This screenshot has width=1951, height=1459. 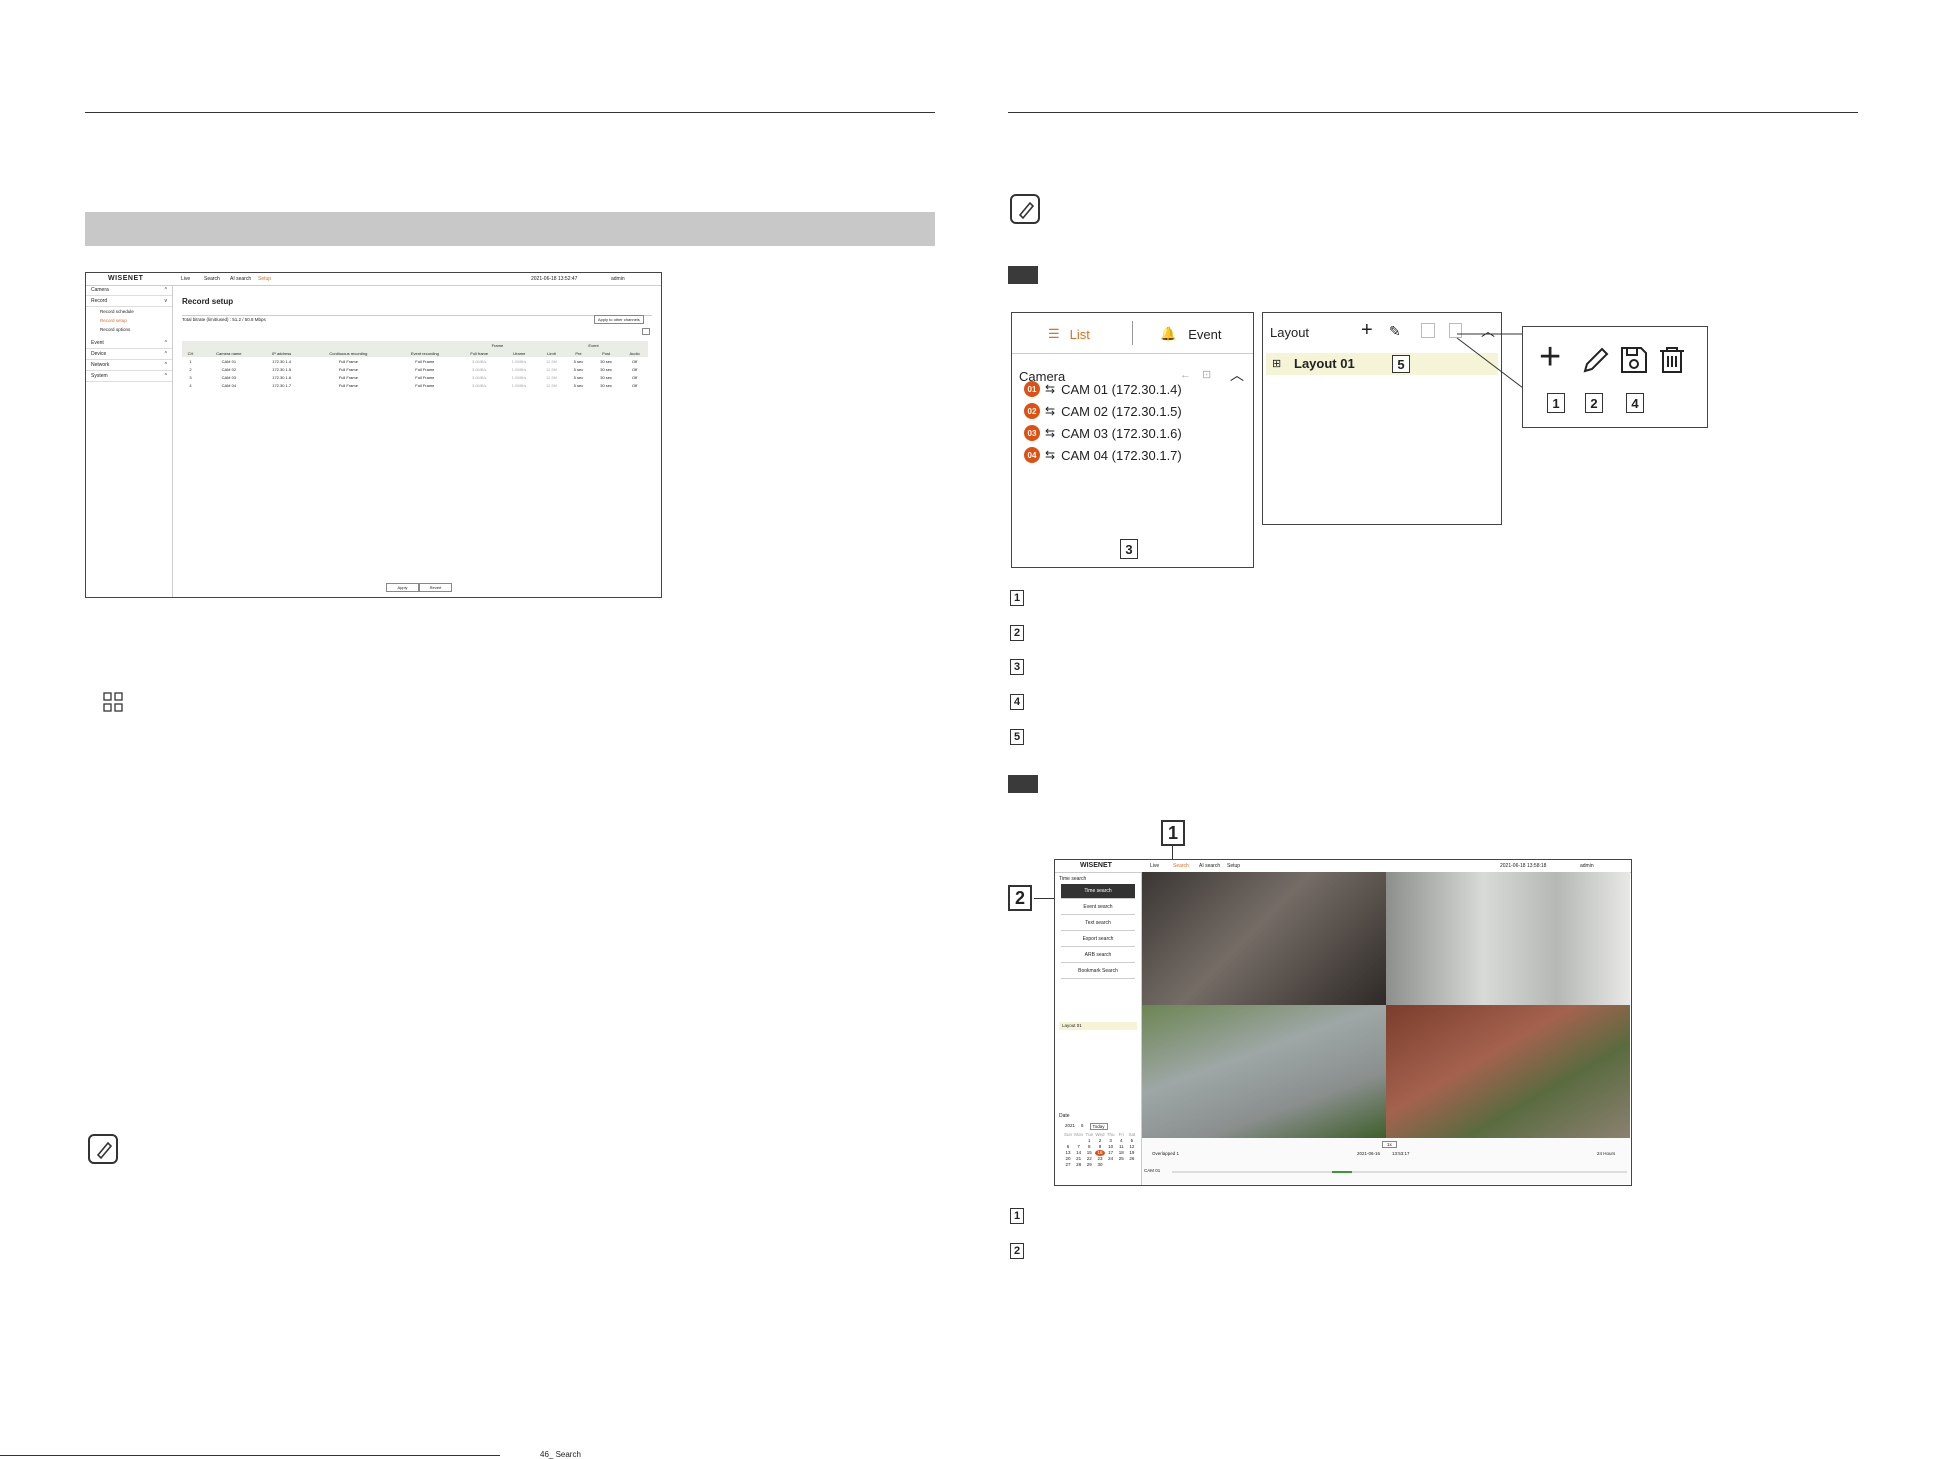 I want to click on callout-5: 5, so click(x=1401, y=364).